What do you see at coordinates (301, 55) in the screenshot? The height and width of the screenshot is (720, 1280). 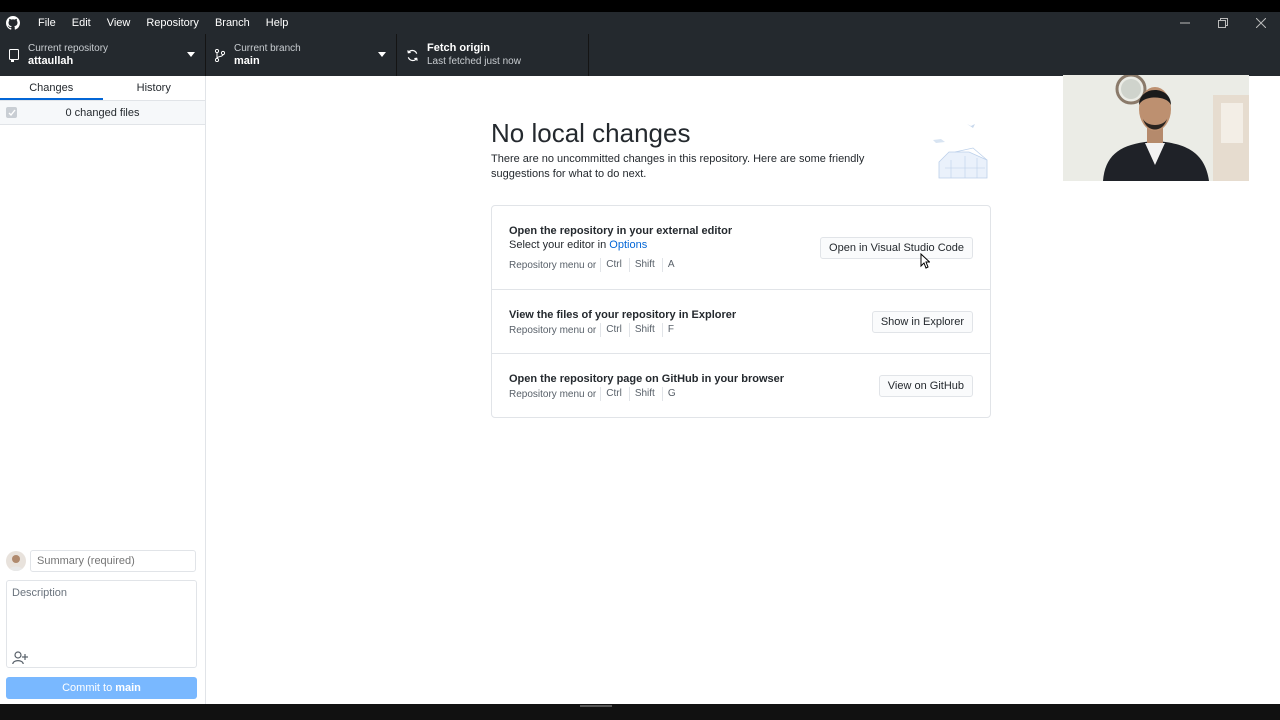 I see `current-branch-button: Current branch main` at bounding box center [301, 55].